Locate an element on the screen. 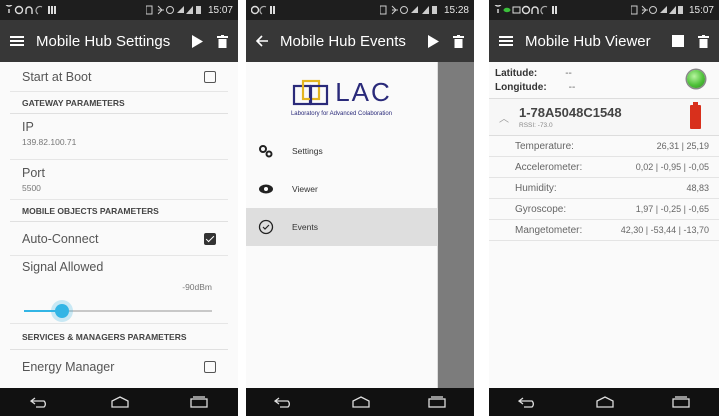 This screenshot has width=719, height=416. start-at-boot-checkbox is located at coordinates (210, 76).